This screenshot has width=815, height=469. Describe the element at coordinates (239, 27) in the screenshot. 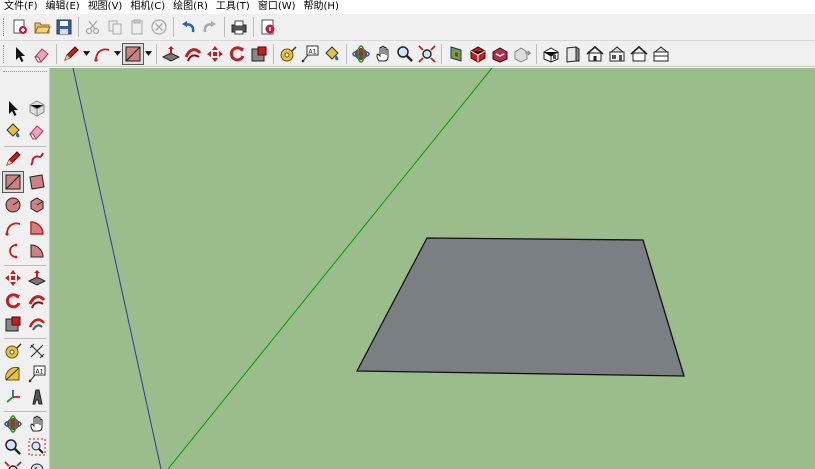

I see `print-icon` at that location.